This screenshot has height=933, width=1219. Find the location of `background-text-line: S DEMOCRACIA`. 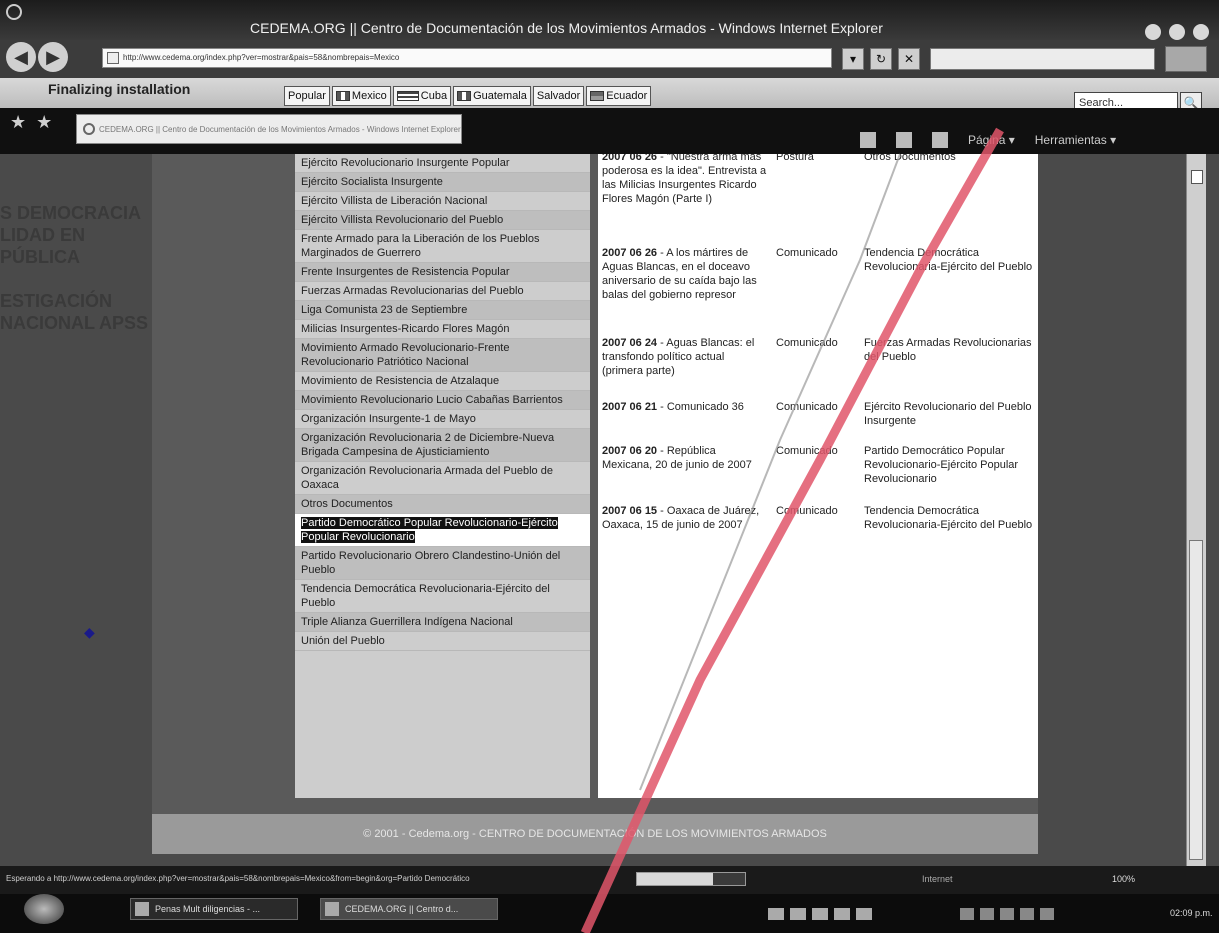

background-text-line: S DEMOCRACIA is located at coordinates (71, 213).